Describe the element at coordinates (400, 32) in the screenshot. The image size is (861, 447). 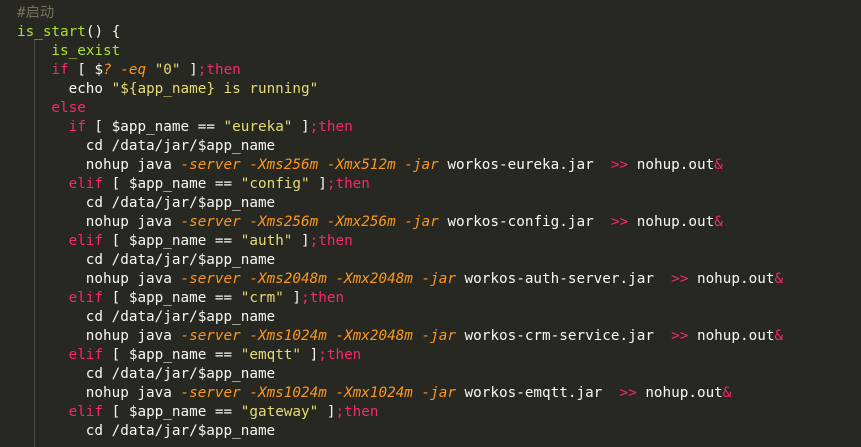
I see `code-line: is_start() {` at that location.